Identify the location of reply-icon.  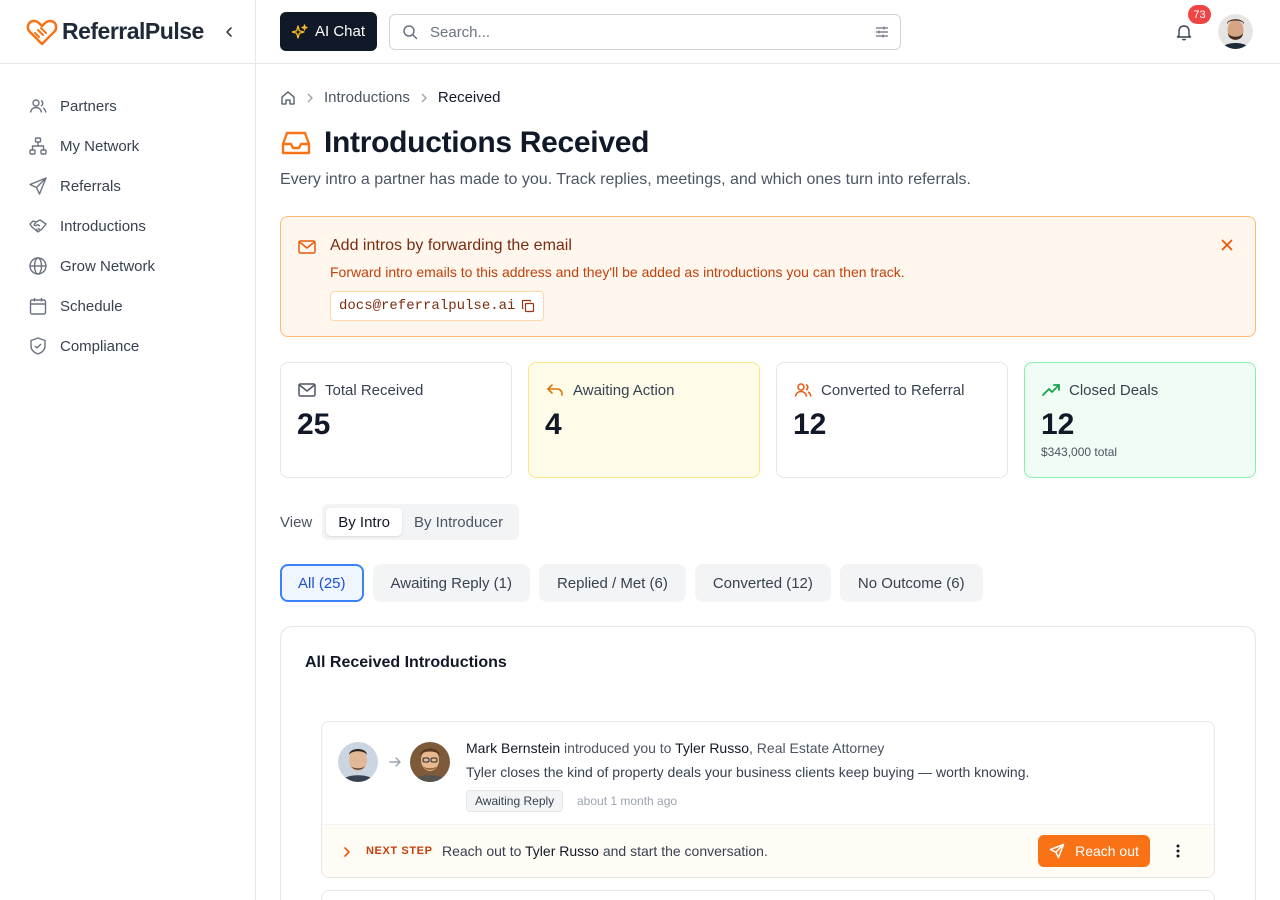
(555, 390).